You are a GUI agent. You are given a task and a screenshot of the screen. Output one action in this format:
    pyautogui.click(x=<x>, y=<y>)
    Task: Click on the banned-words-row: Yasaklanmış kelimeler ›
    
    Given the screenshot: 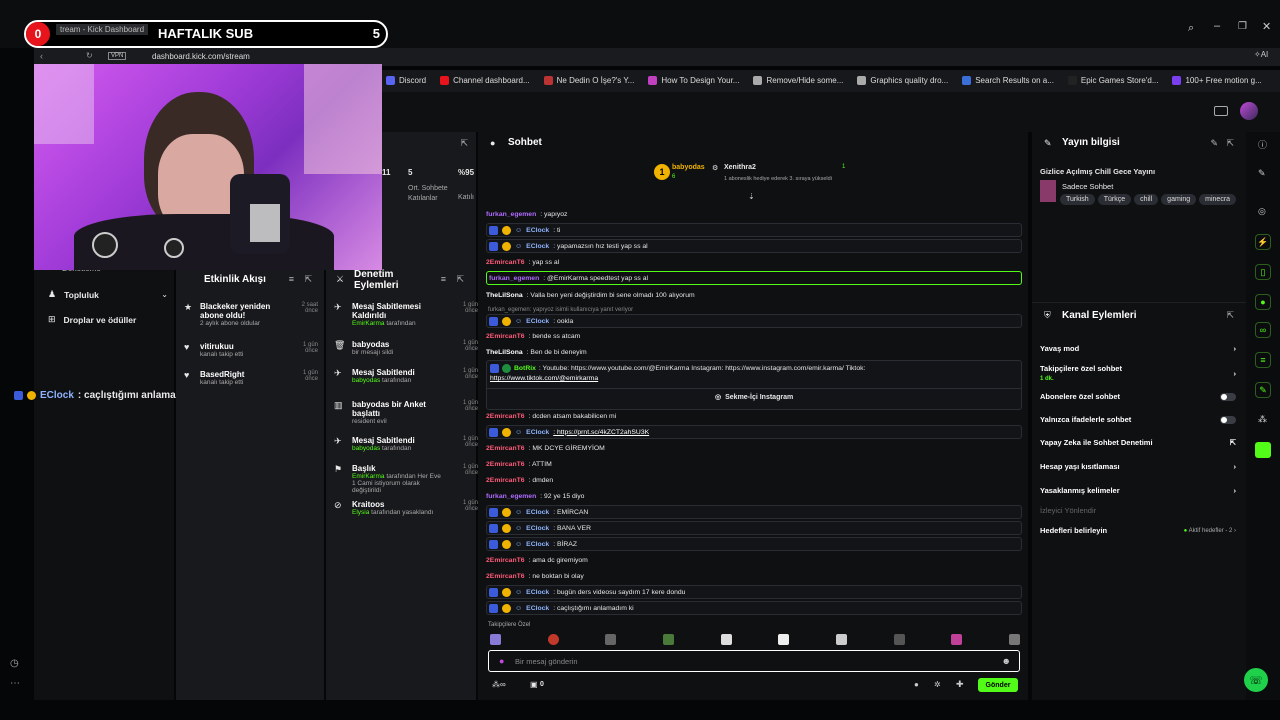 What is the action you would take?
    pyautogui.click(x=1138, y=490)
    